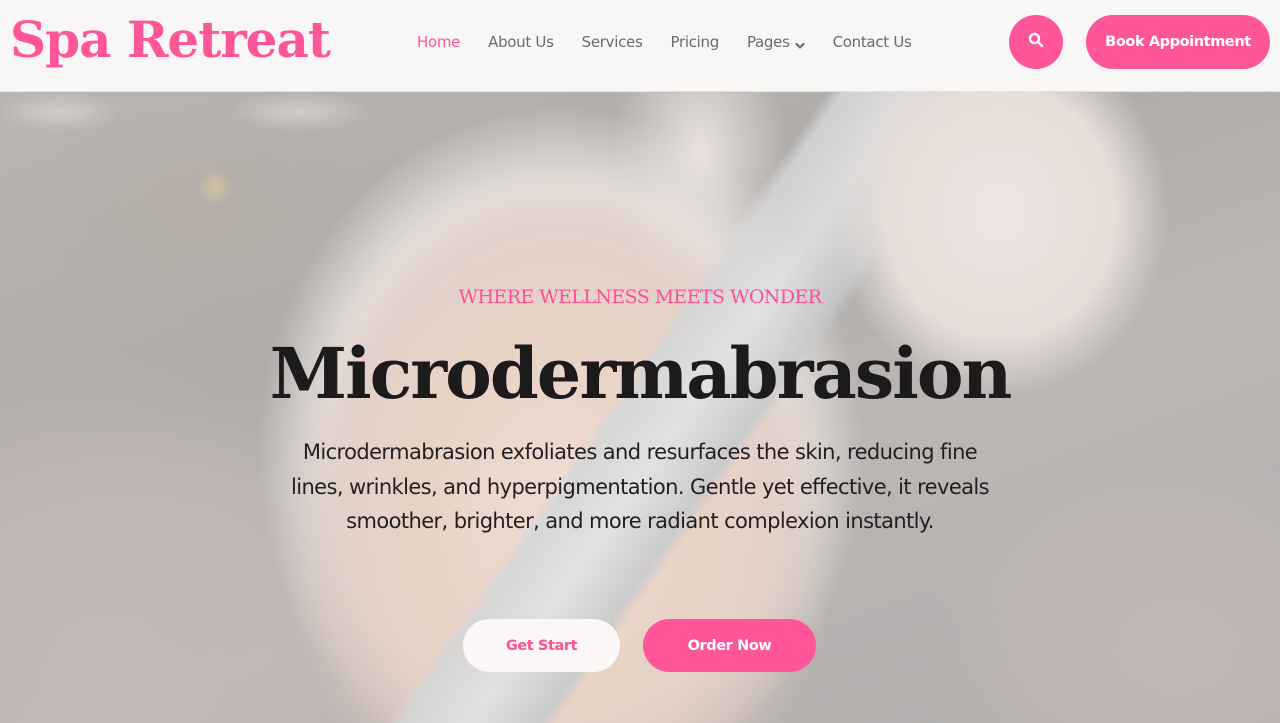 The width and height of the screenshot is (1280, 723). What do you see at coordinates (641, 373) in the screenshot?
I see `hero-title: Microdermabrasion` at bounding box center [641, 373].